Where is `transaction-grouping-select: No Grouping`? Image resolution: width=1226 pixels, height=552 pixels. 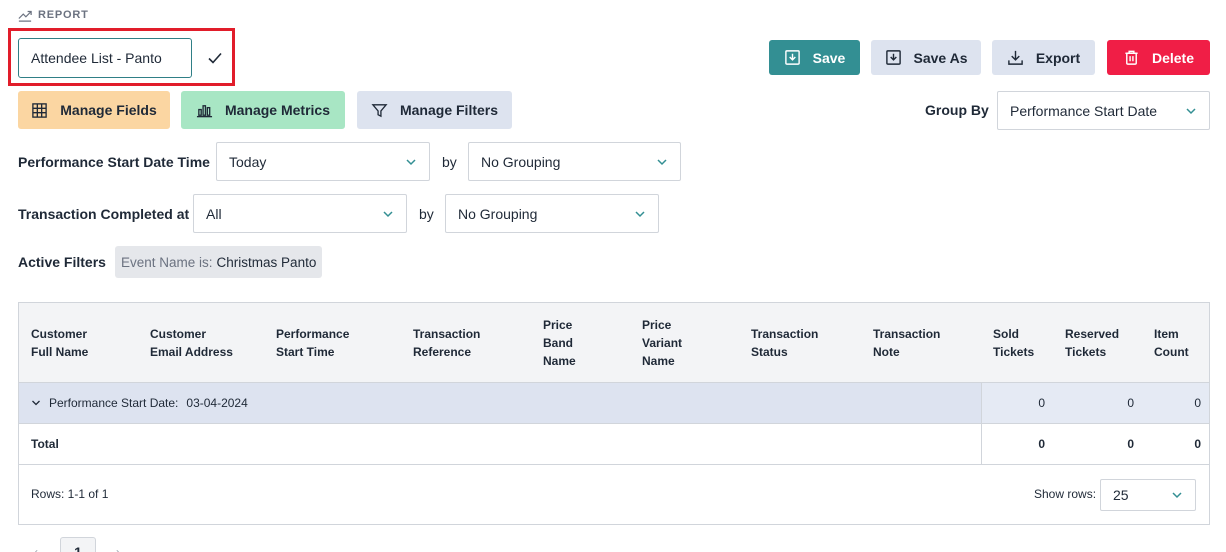 transaction-grouping-select: No Grouping is located at coordinates (552, 213).